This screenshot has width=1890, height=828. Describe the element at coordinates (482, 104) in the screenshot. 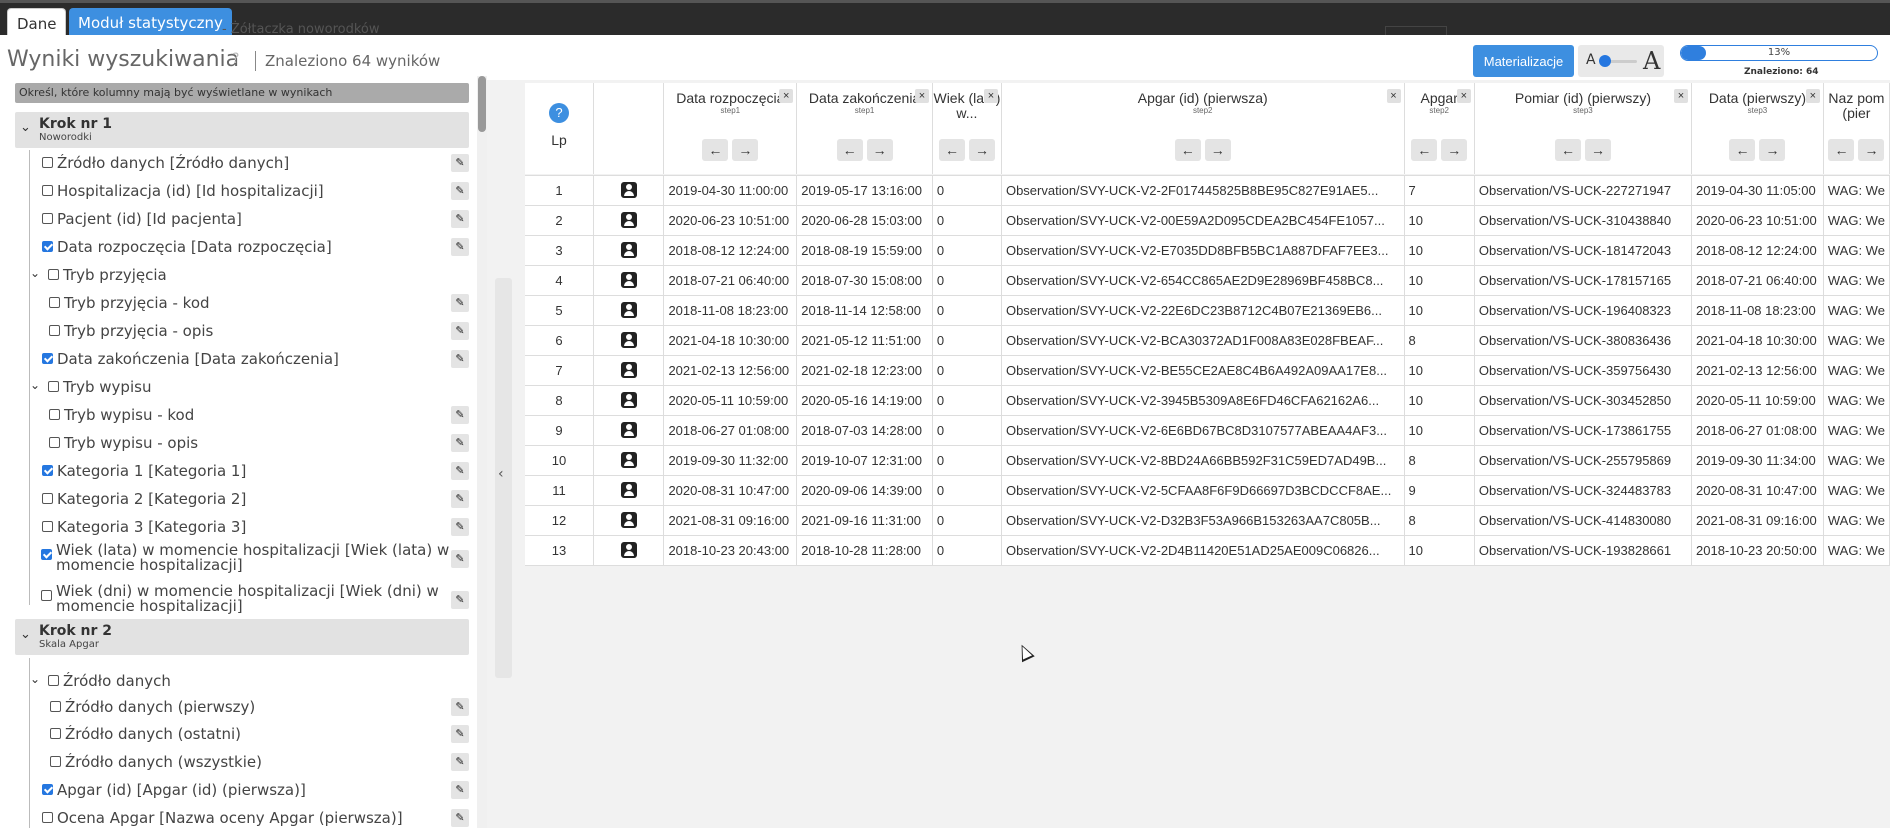

I see `sidebar-scroll-thumb` at that location.